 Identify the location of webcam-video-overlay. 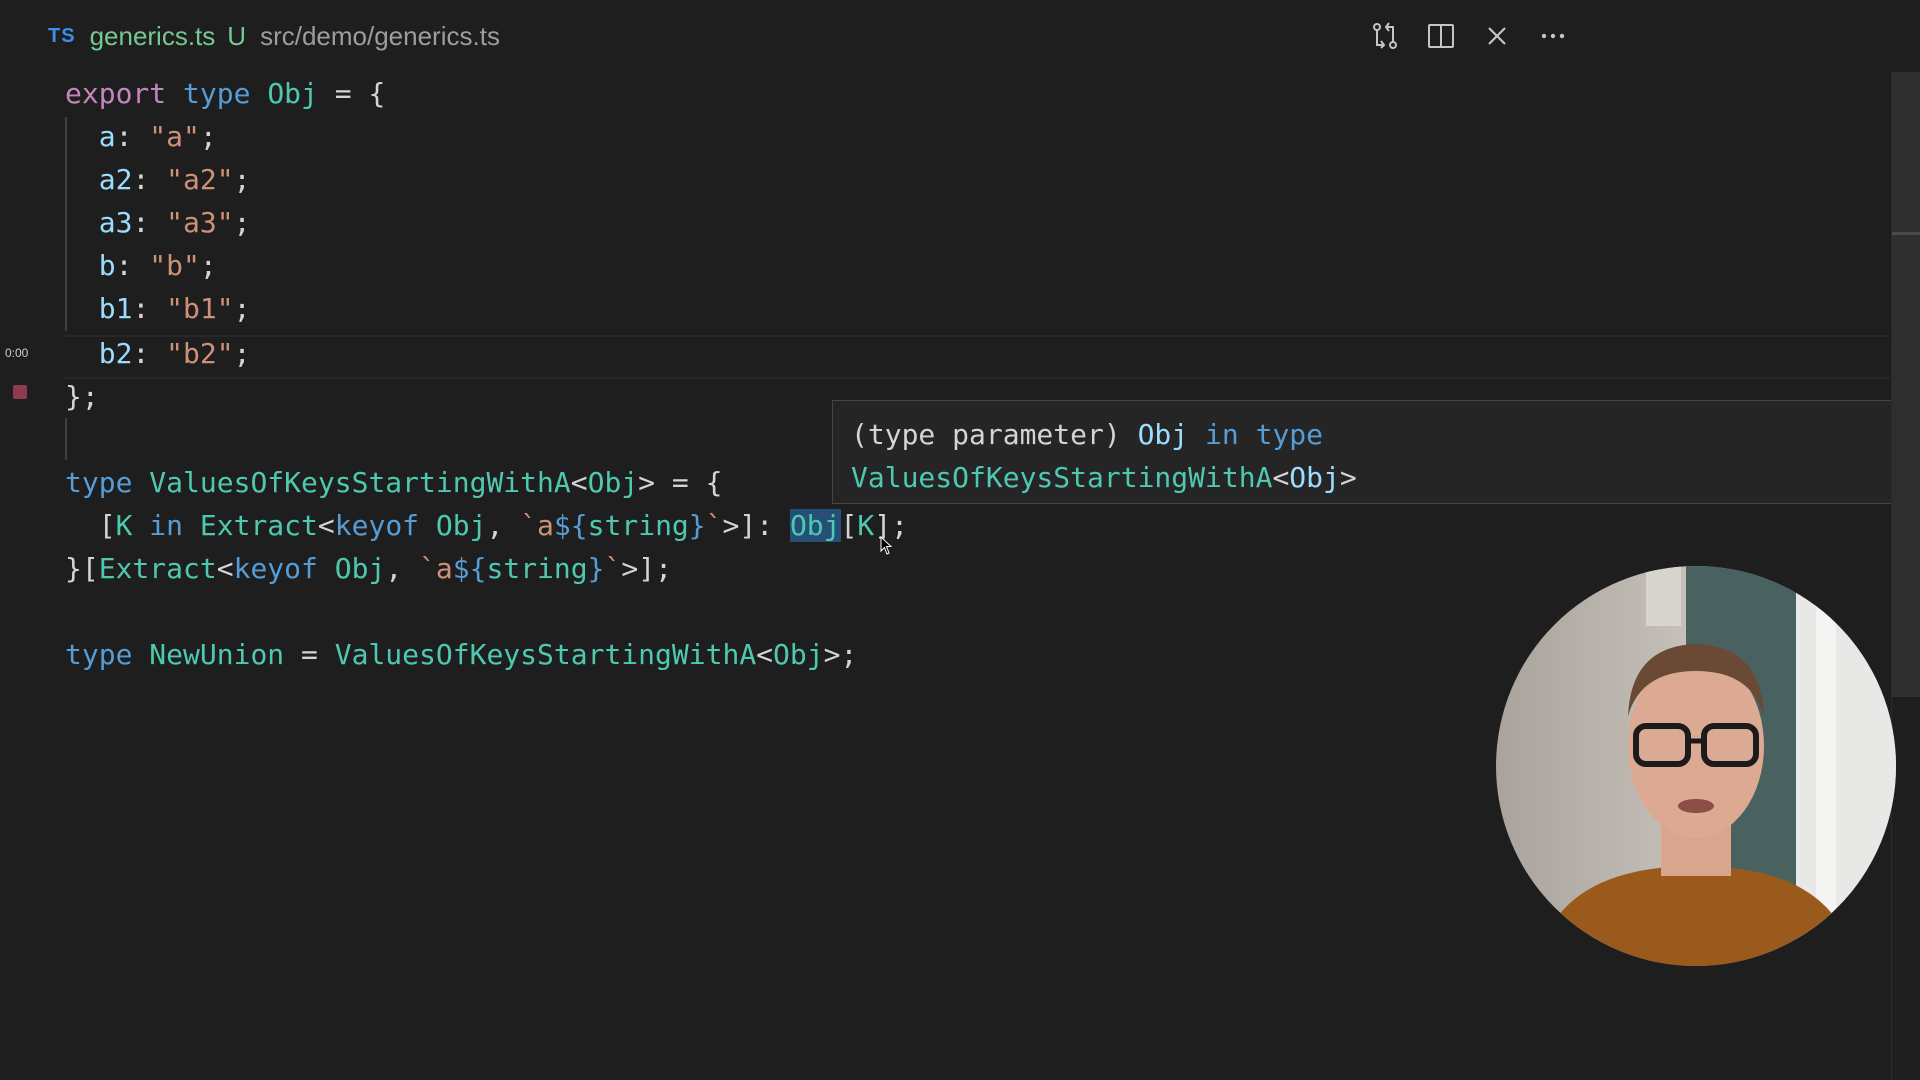
(1696, 766).